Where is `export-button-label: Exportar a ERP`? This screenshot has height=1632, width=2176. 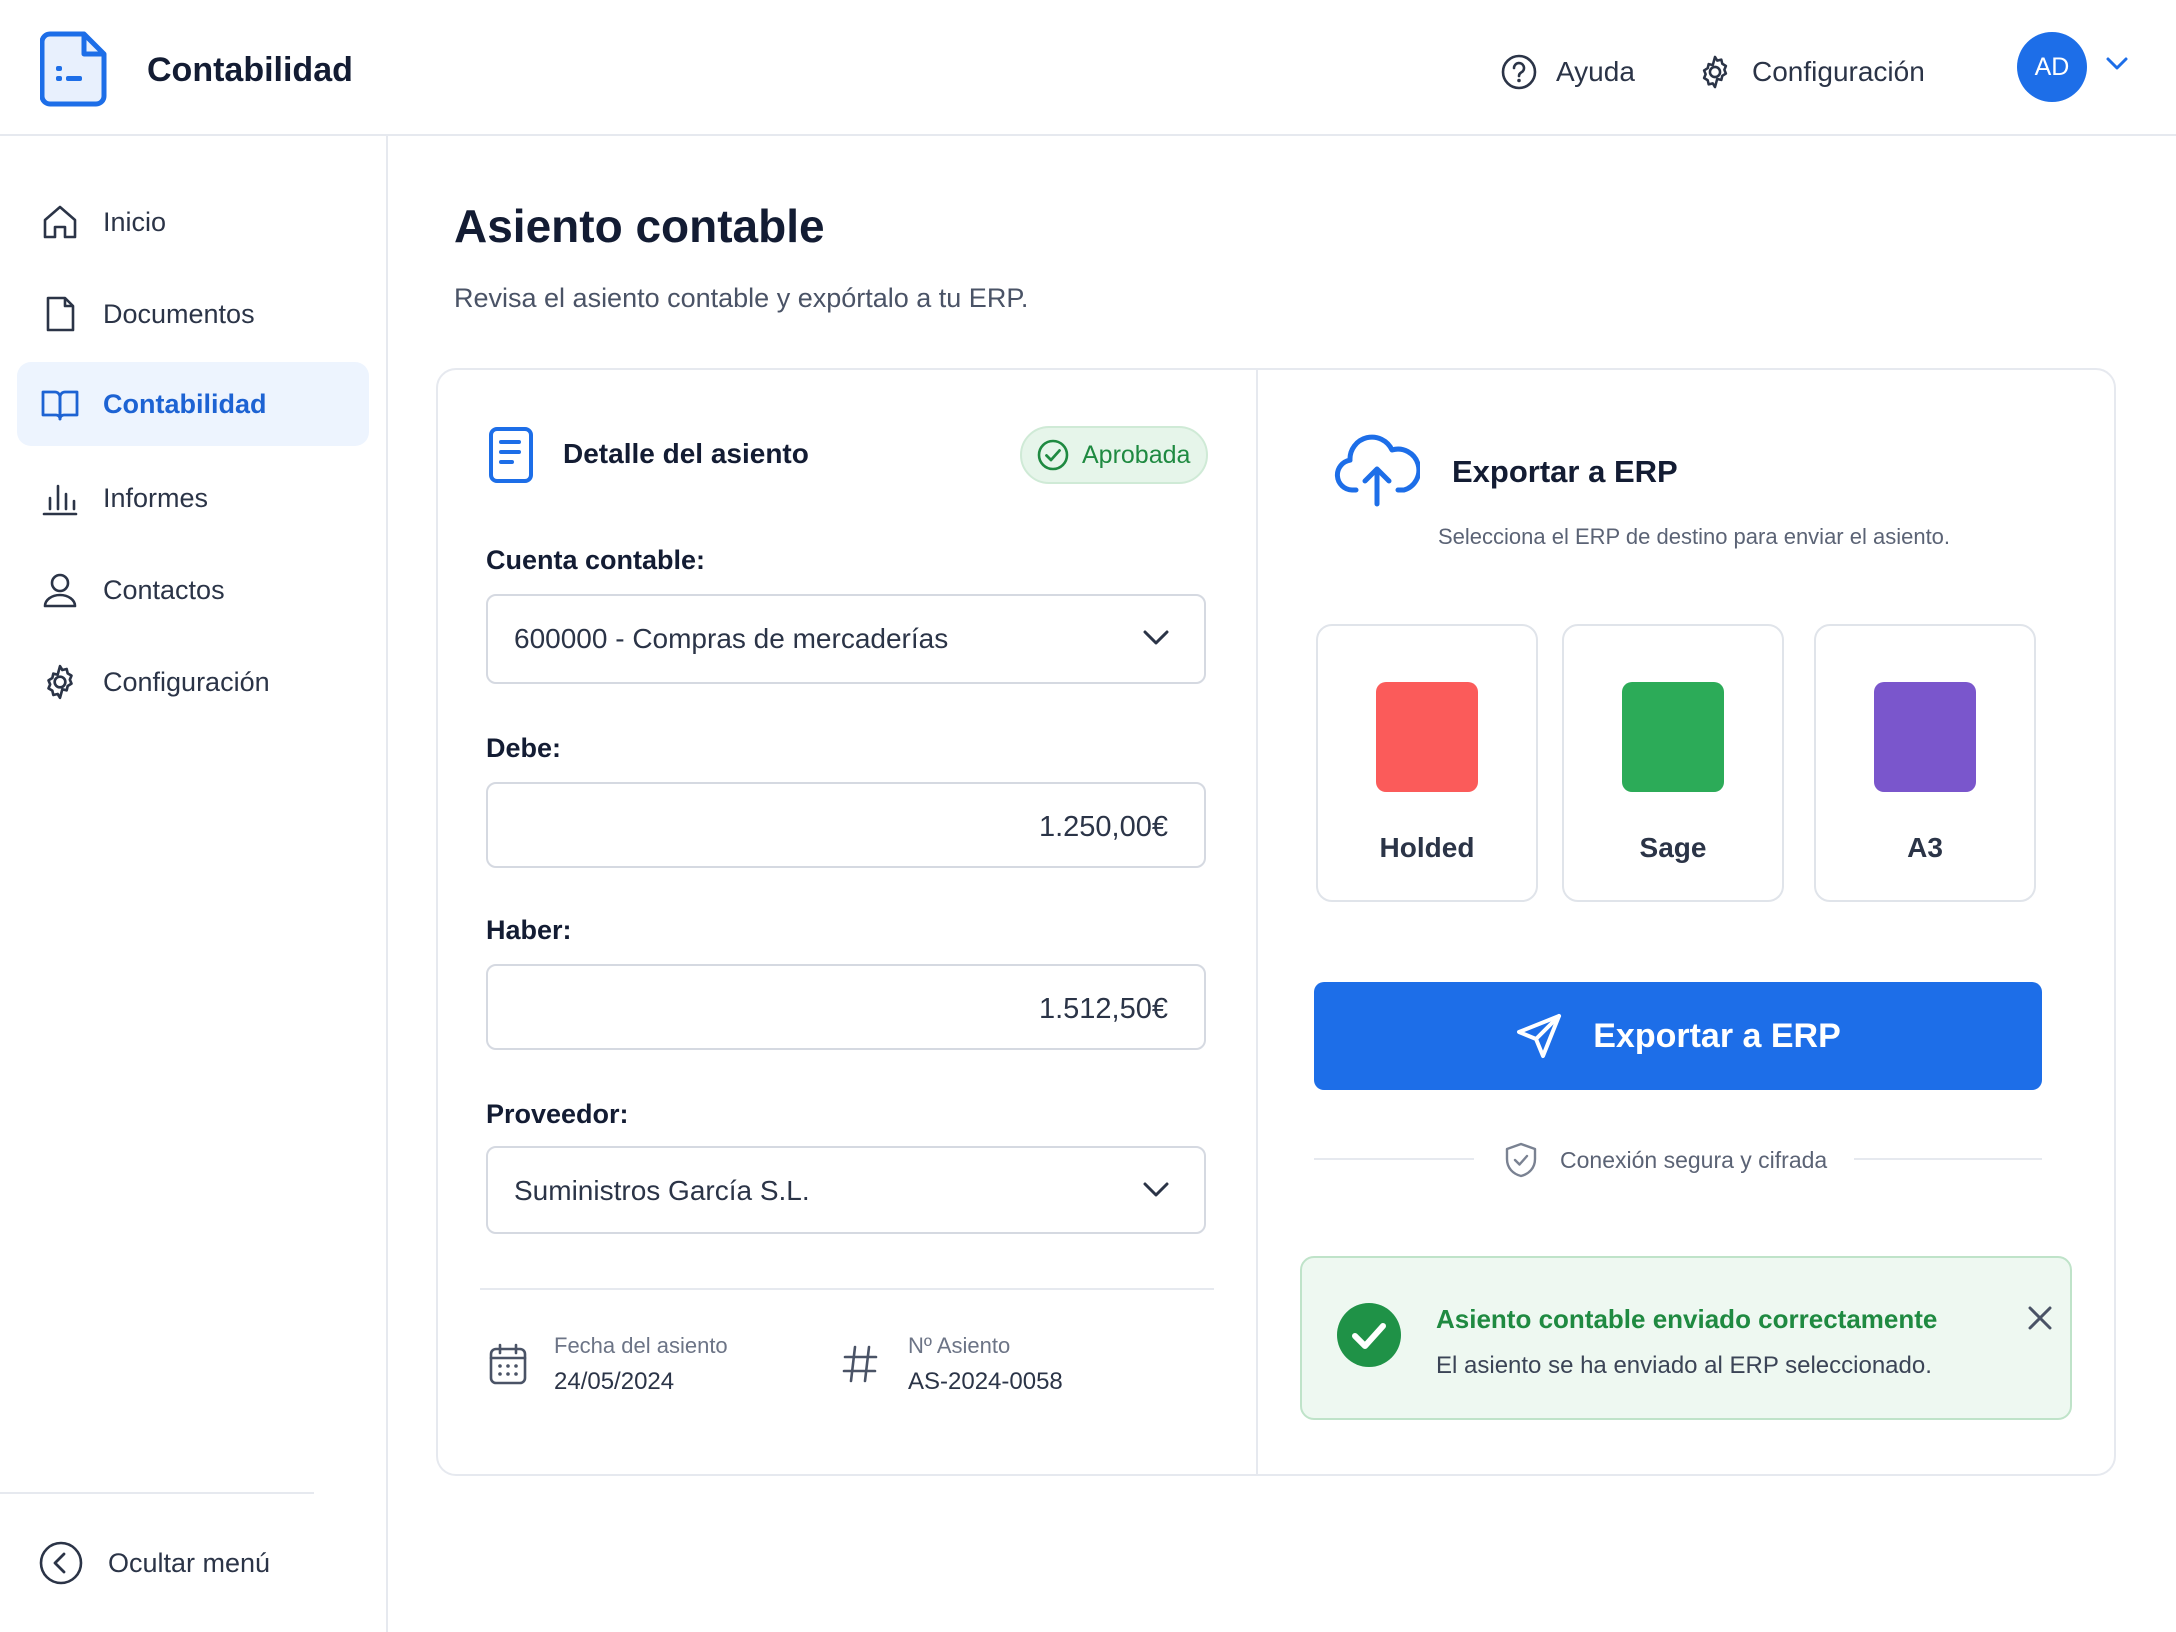
export-button-label: Exportar a ERP is located at coordinates (1717, 1035).